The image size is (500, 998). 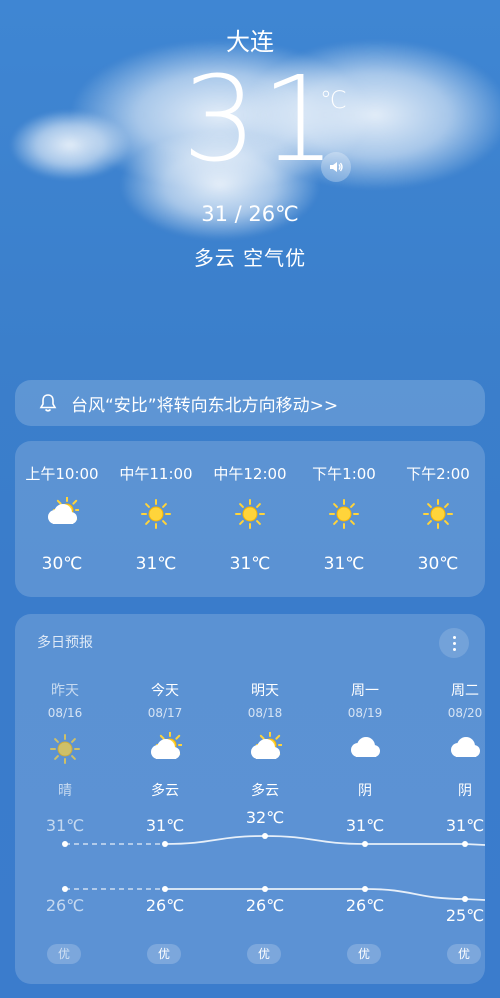 What do you see at coordinates (65, 713) in the screenshot?
I see `day-date: 08/16` at bounding box center [65, 713].